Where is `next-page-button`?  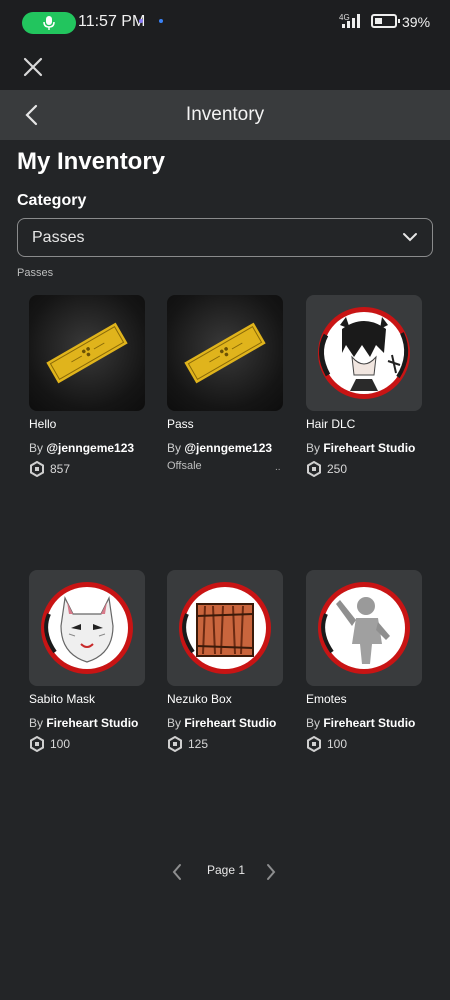 next-page-button is located at coordinates (271, 872).